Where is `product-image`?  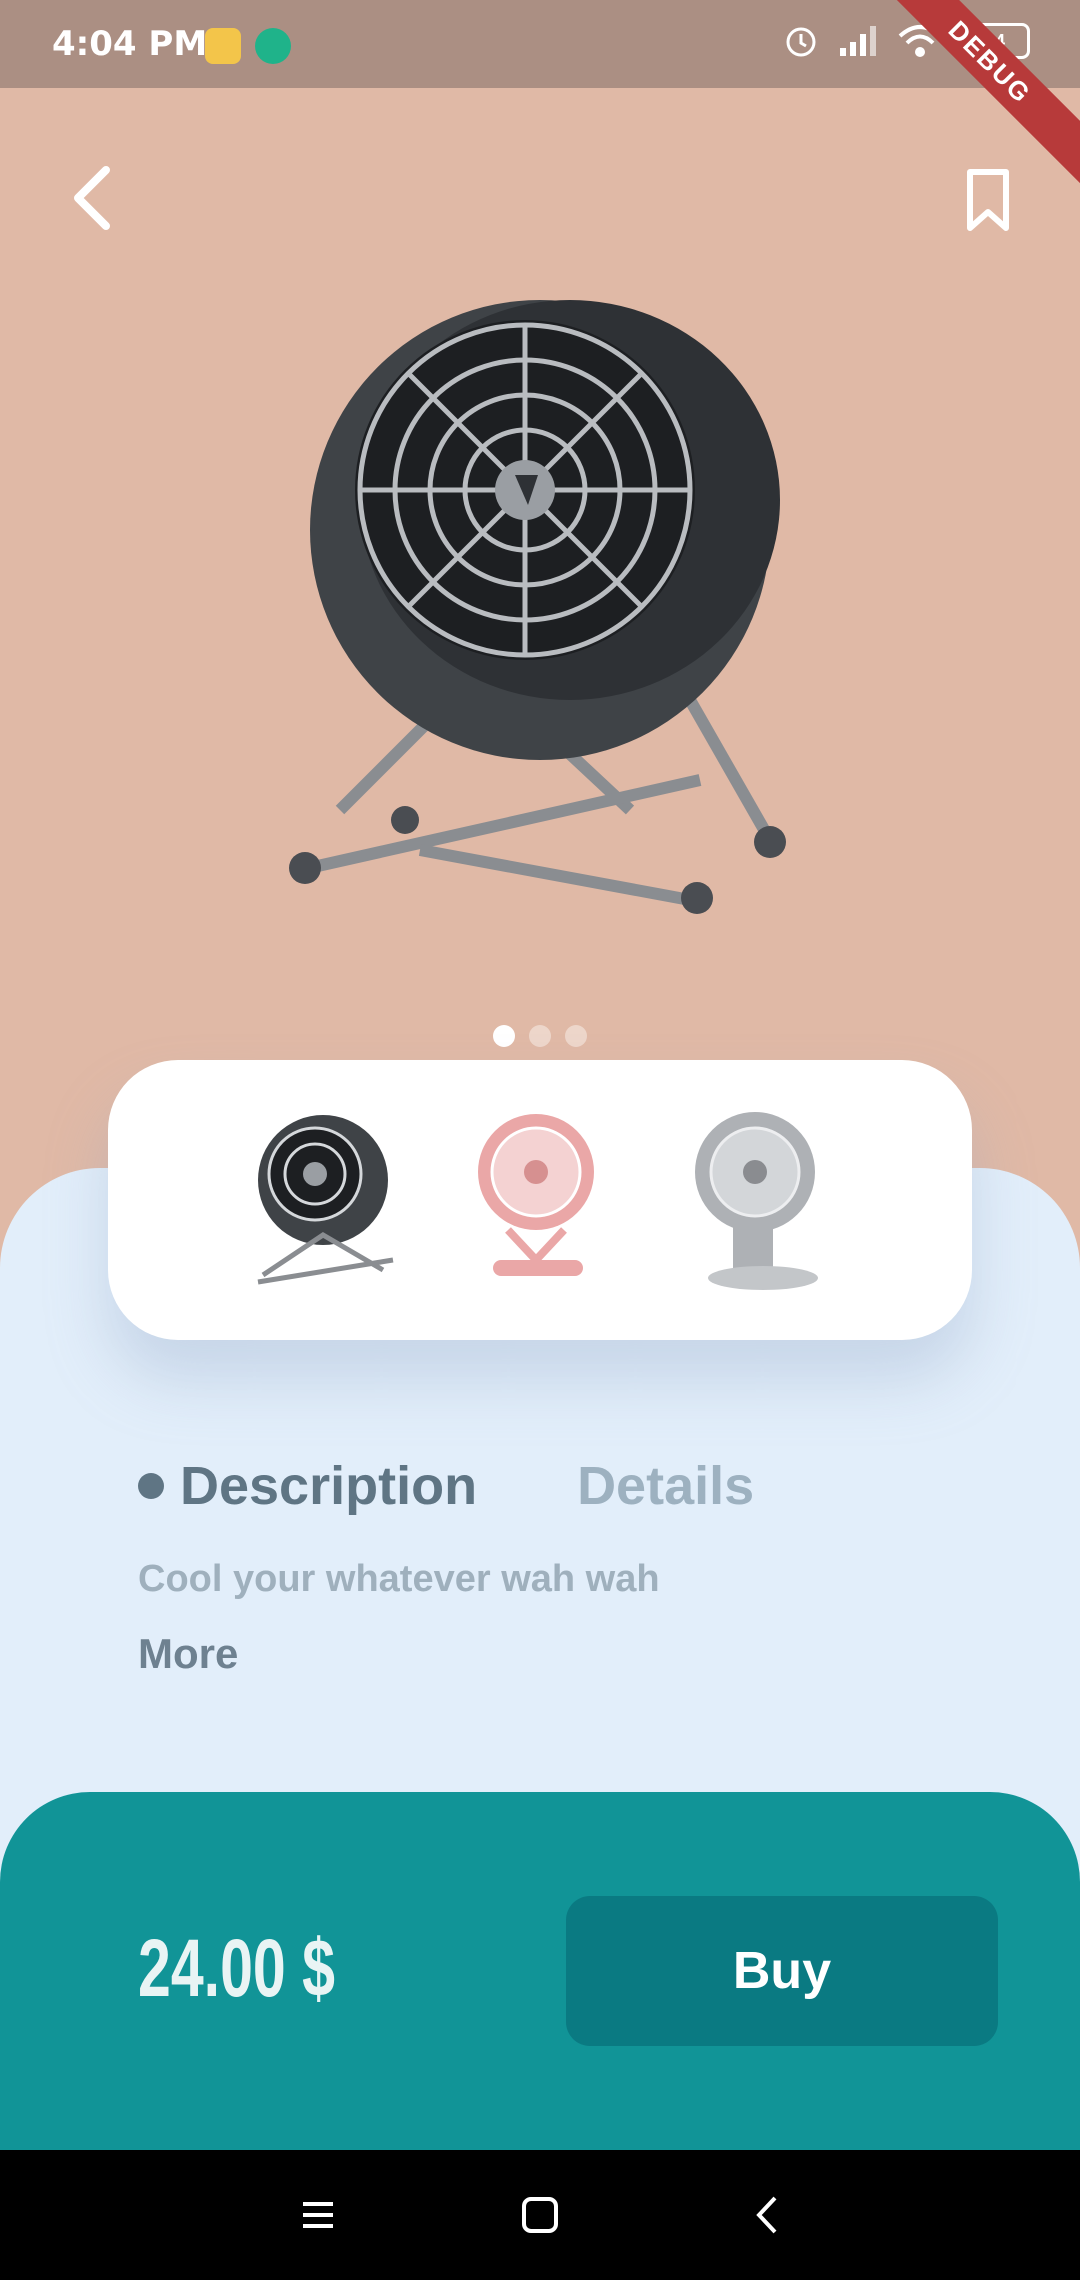 product-image is located at coordinates (537, 607).